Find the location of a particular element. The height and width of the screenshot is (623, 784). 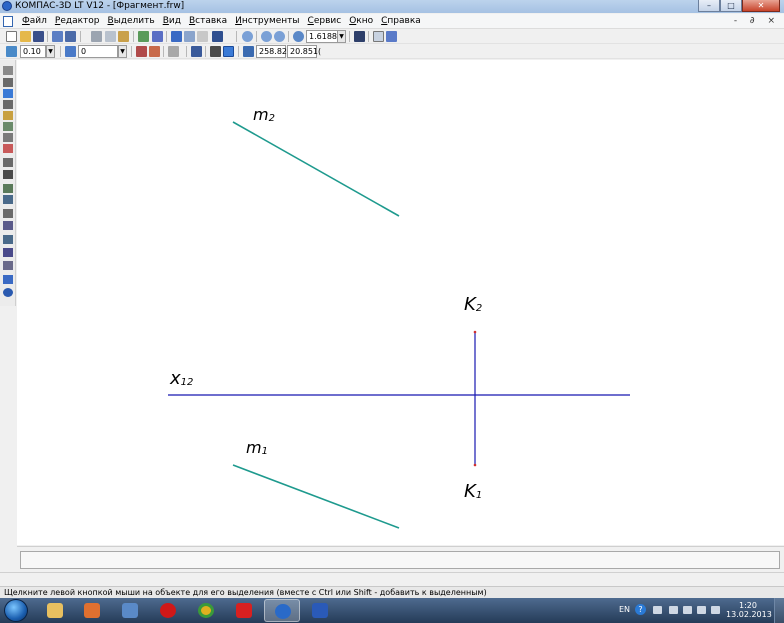

taskbar-word is located at coordinates (320, 610).